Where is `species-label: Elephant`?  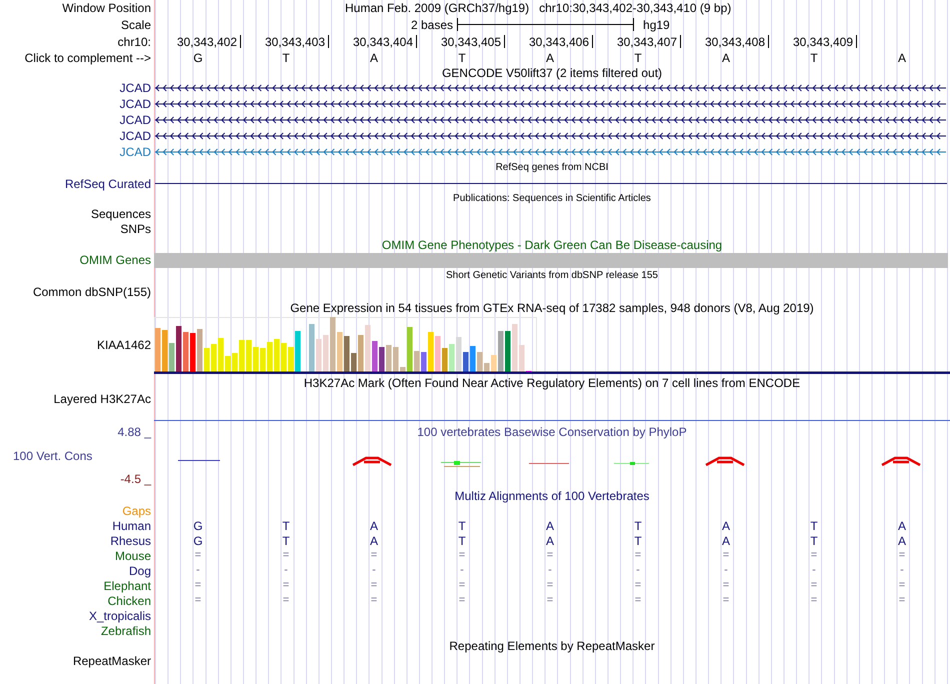 species-label: Elephant is located at coordinates (127, 586).